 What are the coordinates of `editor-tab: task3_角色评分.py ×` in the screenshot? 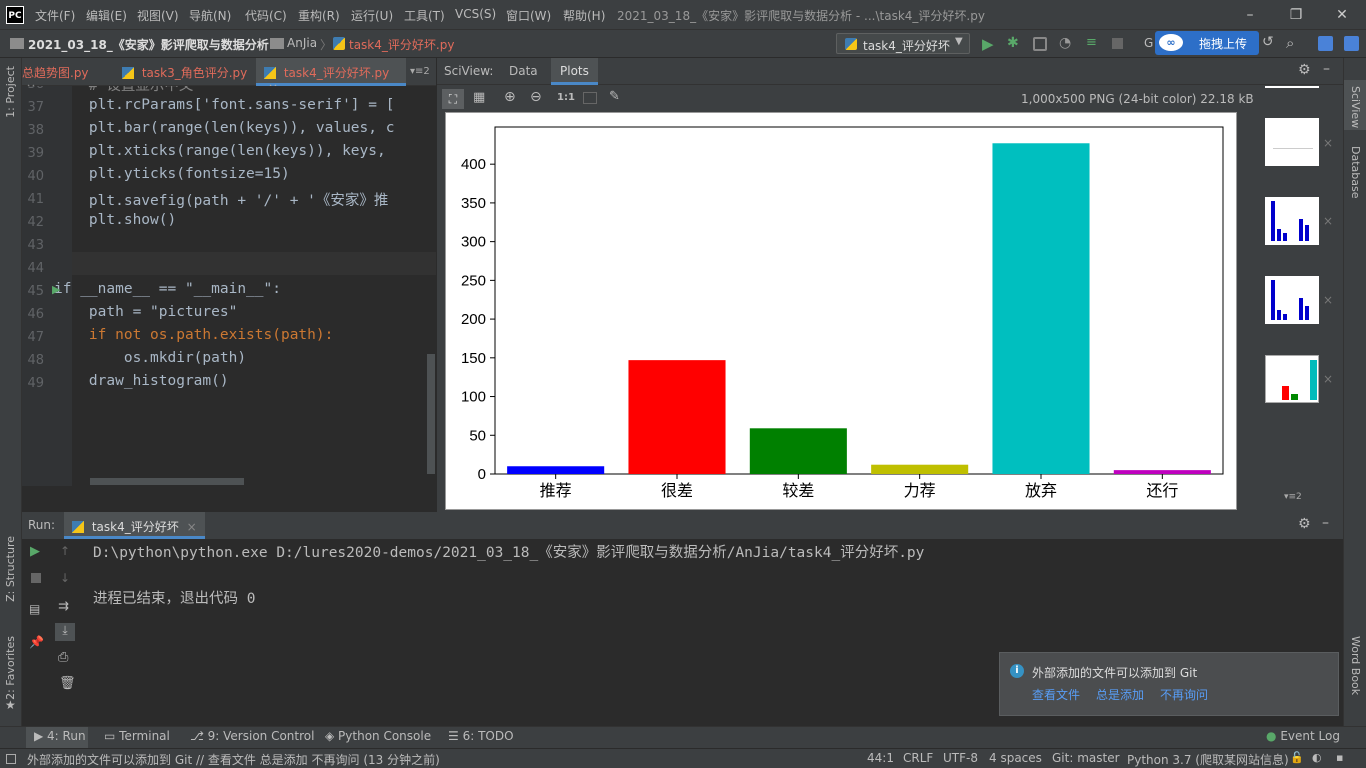 It's located at (194, 72).